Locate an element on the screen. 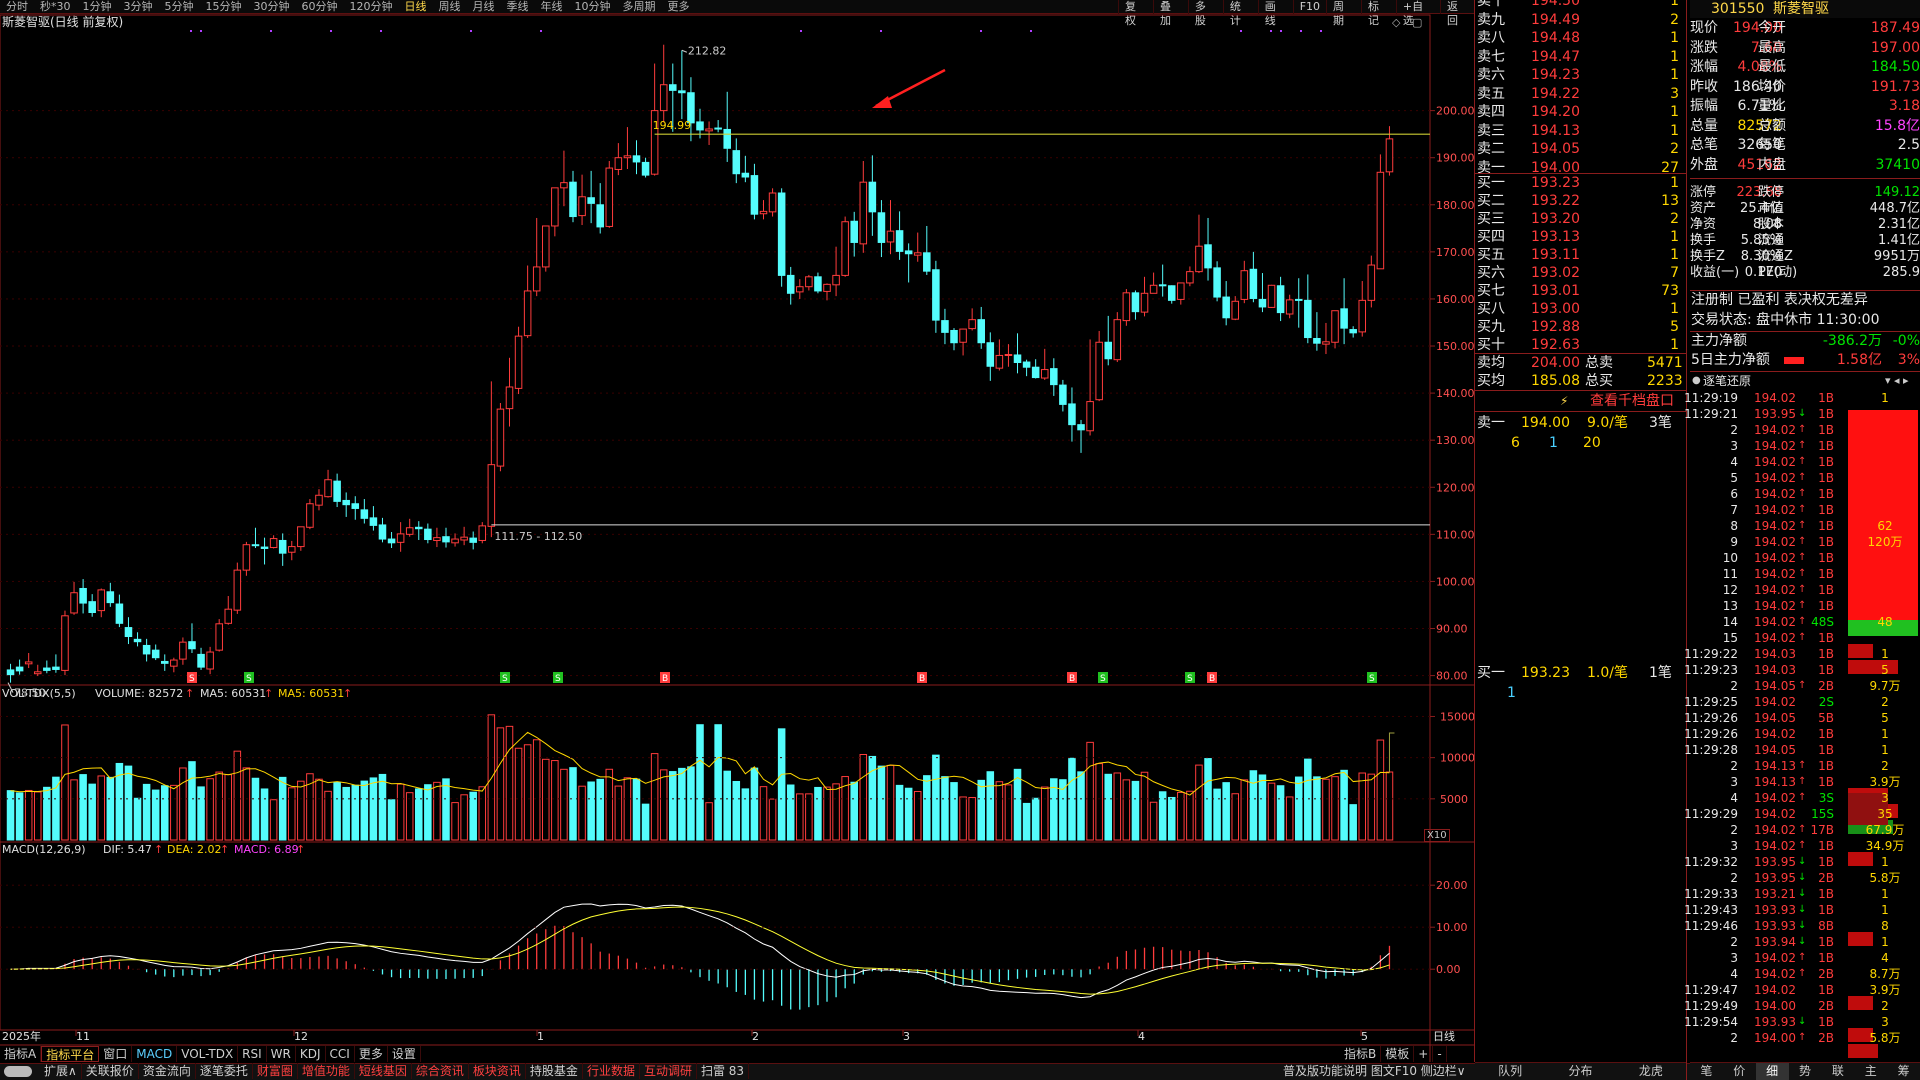 The width and height of the screenshot is (1920, 1080). macd-dif-line is located at coordinates (700, 951).